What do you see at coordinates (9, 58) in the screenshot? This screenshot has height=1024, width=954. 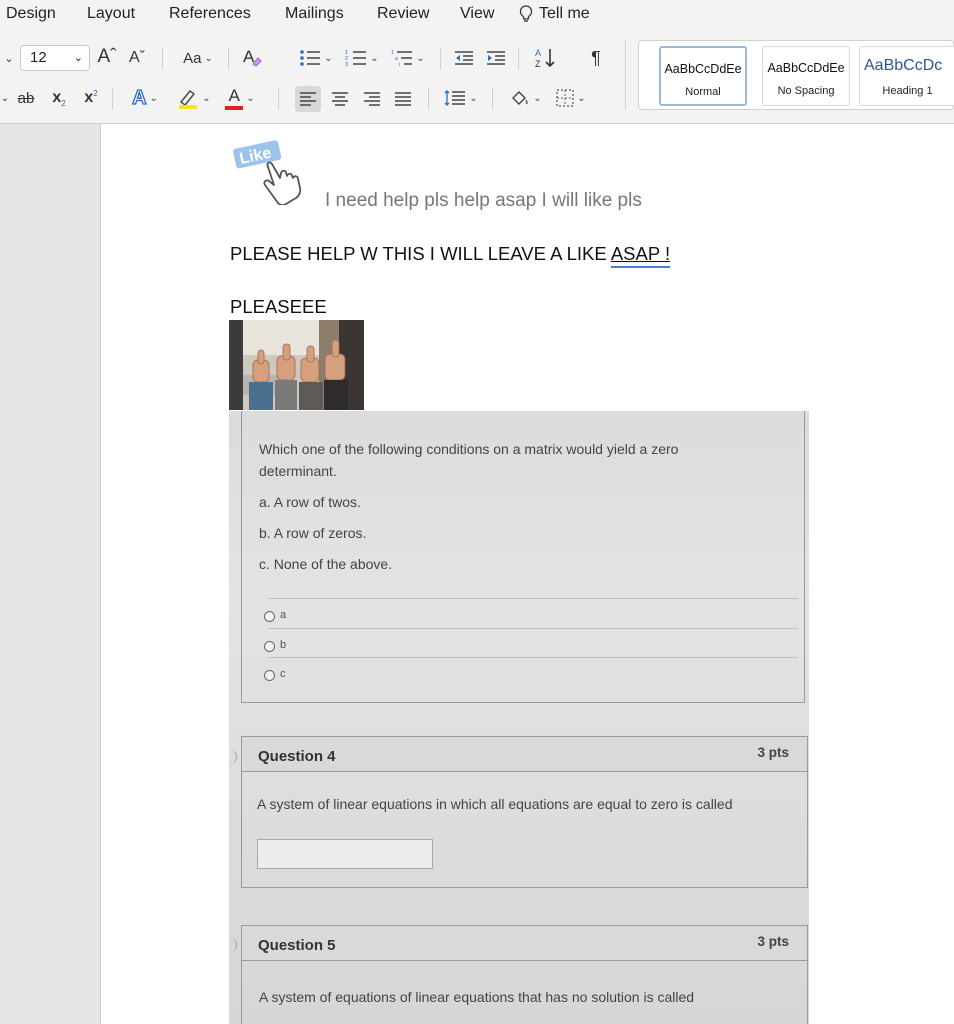 I see `font-name-dropdown-chevron-icon: ⌄` at bounding box center [9, 58].